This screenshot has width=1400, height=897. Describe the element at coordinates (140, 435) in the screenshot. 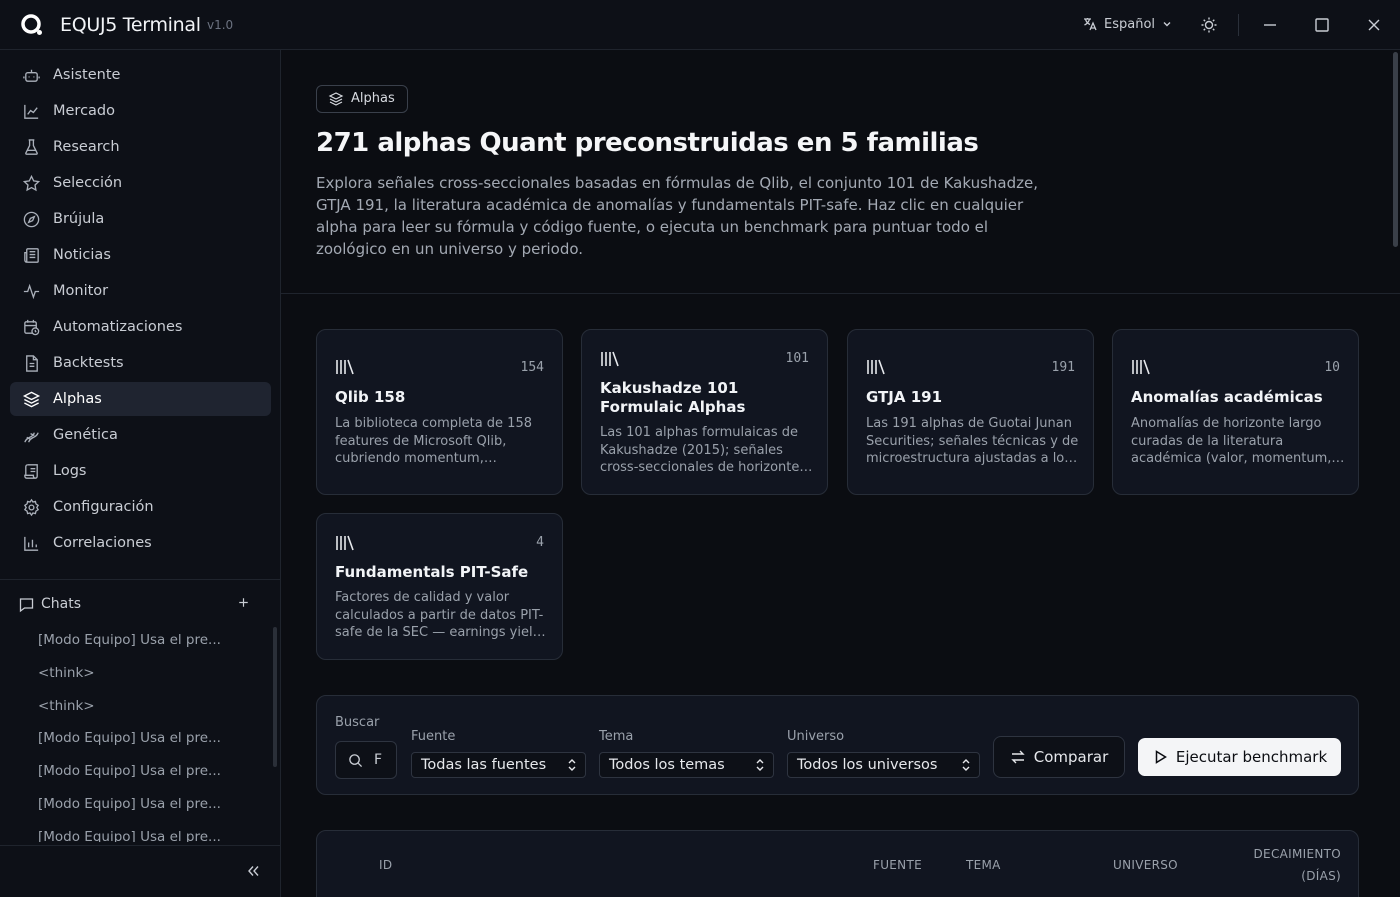

I see `sidebar-item-genetica: Genética` at that location.